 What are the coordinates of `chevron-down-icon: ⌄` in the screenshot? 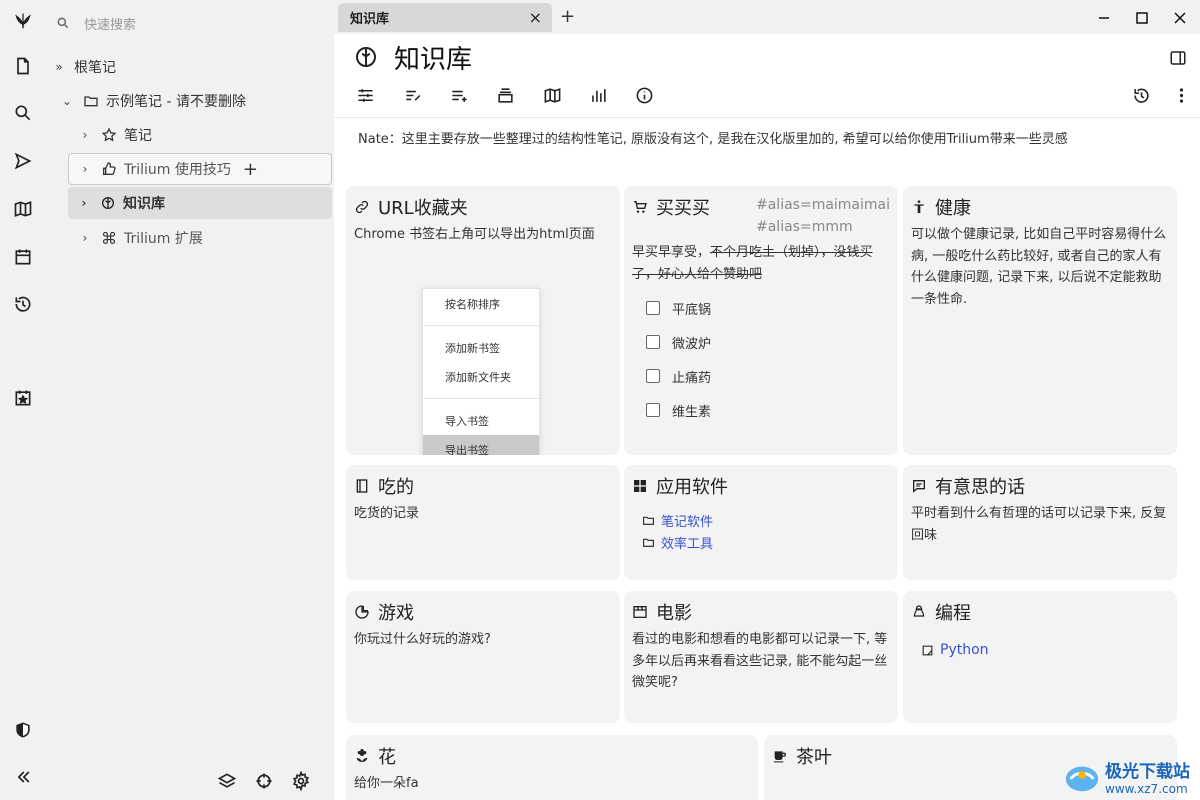 It's located at (67, 101).